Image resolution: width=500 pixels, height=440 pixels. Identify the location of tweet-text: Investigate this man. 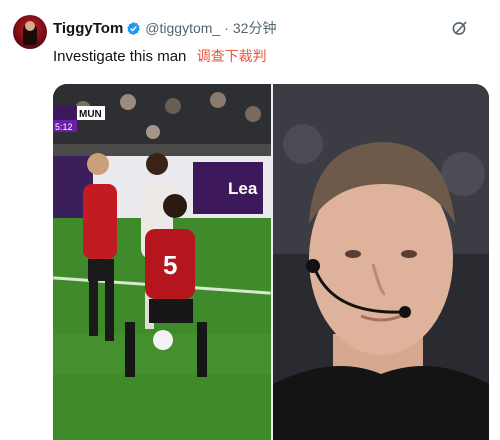
(120, 56).